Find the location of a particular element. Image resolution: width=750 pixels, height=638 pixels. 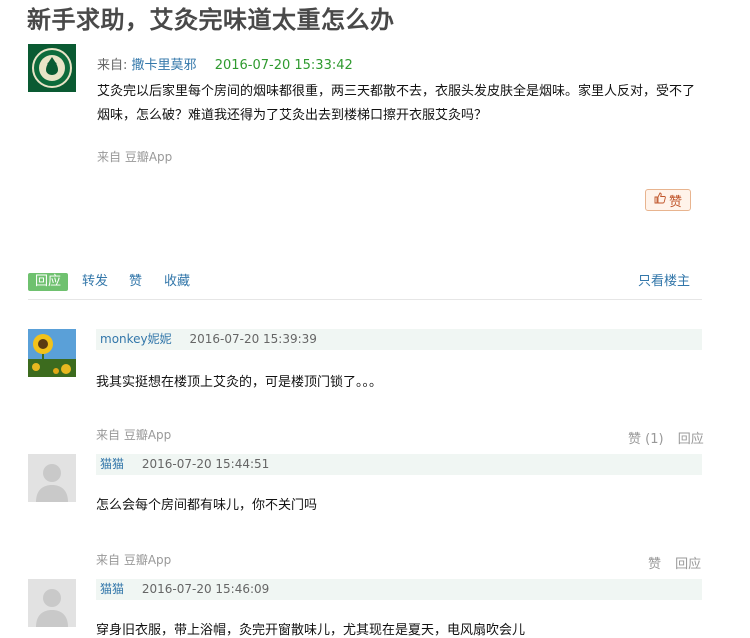

celtics-logo-icon is located at coordinates (52, 68).